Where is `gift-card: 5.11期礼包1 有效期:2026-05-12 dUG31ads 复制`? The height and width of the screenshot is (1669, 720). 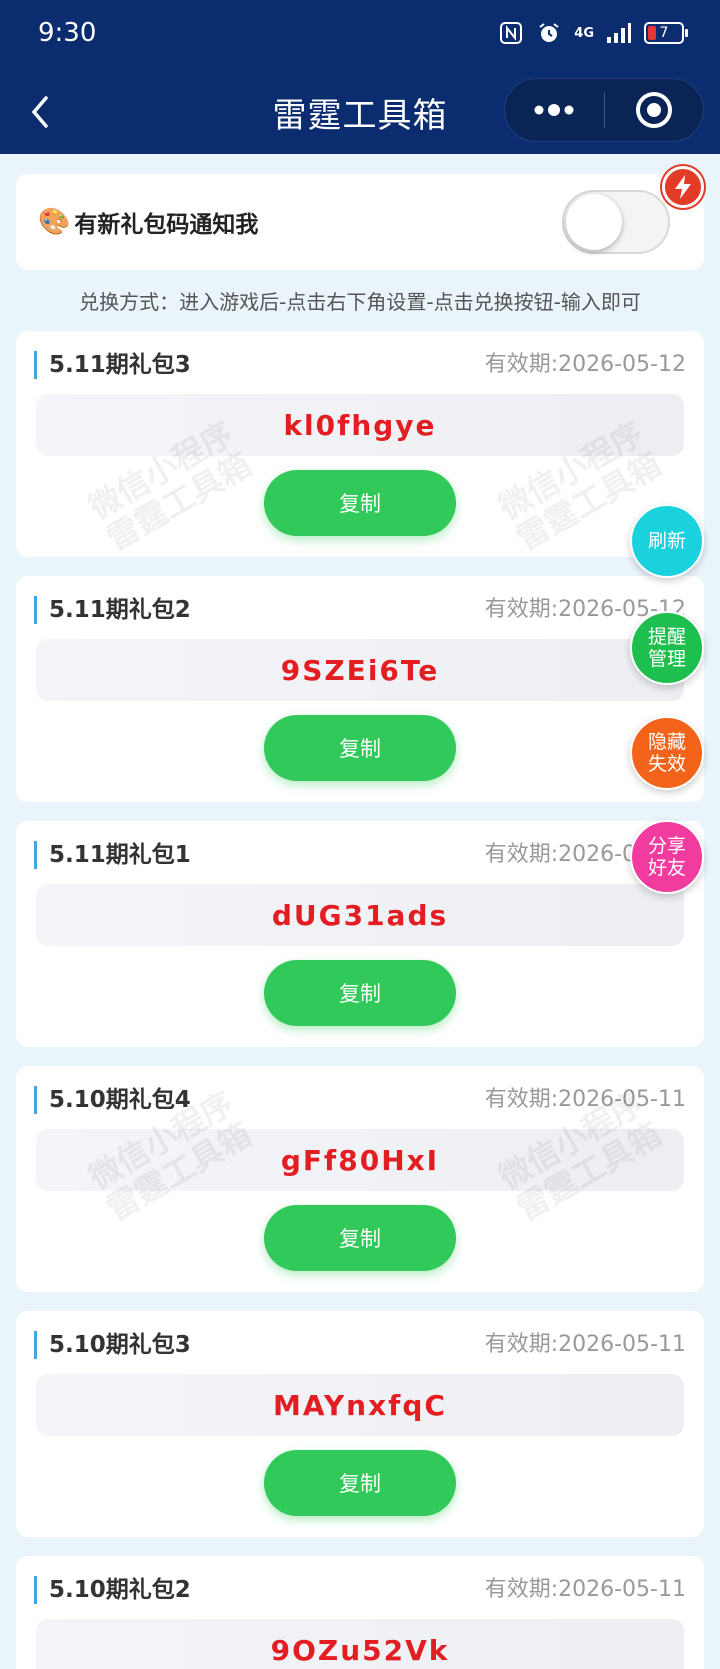
gift-card: 5.11期礼包1 有效期:2026-05-12 dUG31ads 复制 is located at coordinates (360, 934).